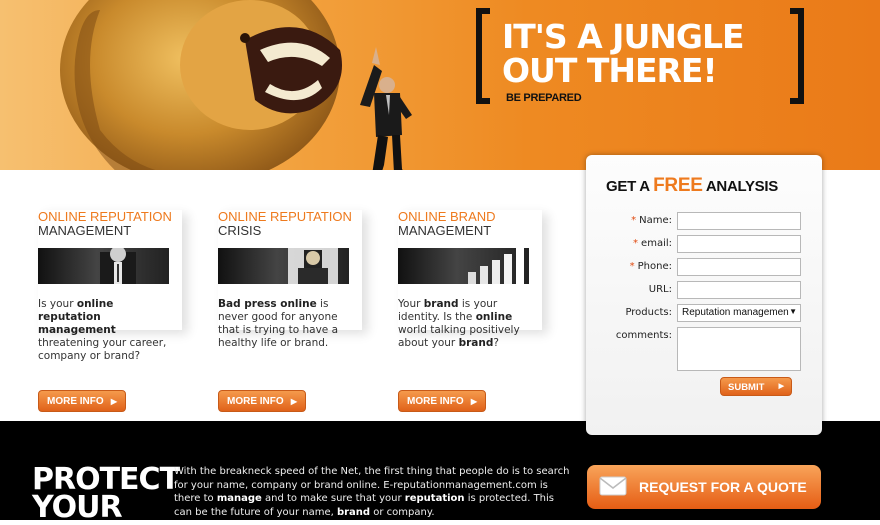 This screenshot has height=525, width=880. Describe the element at coordinates (648, 312) in the screenshot. I see `products-label: Products:` at that location.